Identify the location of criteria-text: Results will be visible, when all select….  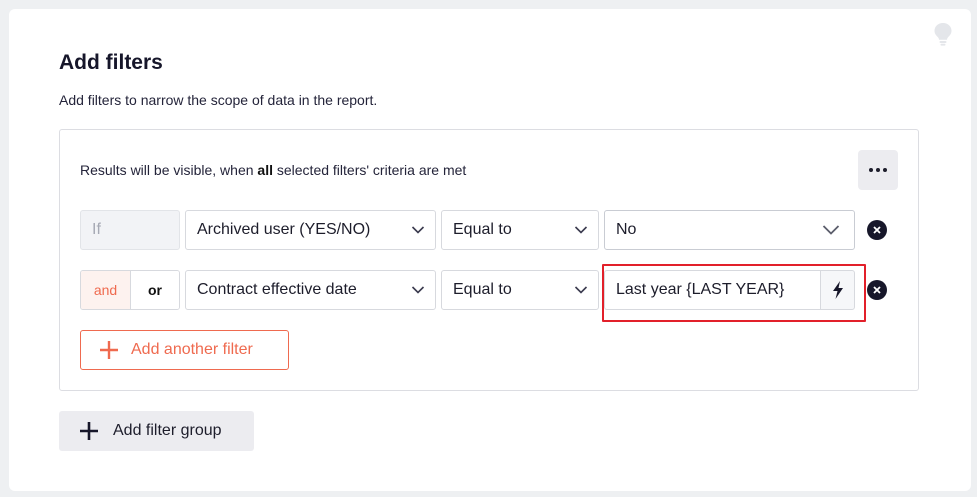
(273, 170).